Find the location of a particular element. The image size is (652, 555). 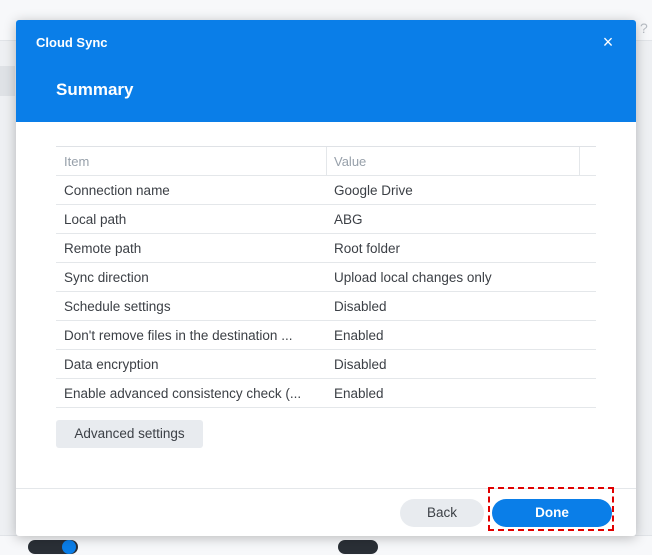

row-item: Connection name is located at coordinates (117, 190).